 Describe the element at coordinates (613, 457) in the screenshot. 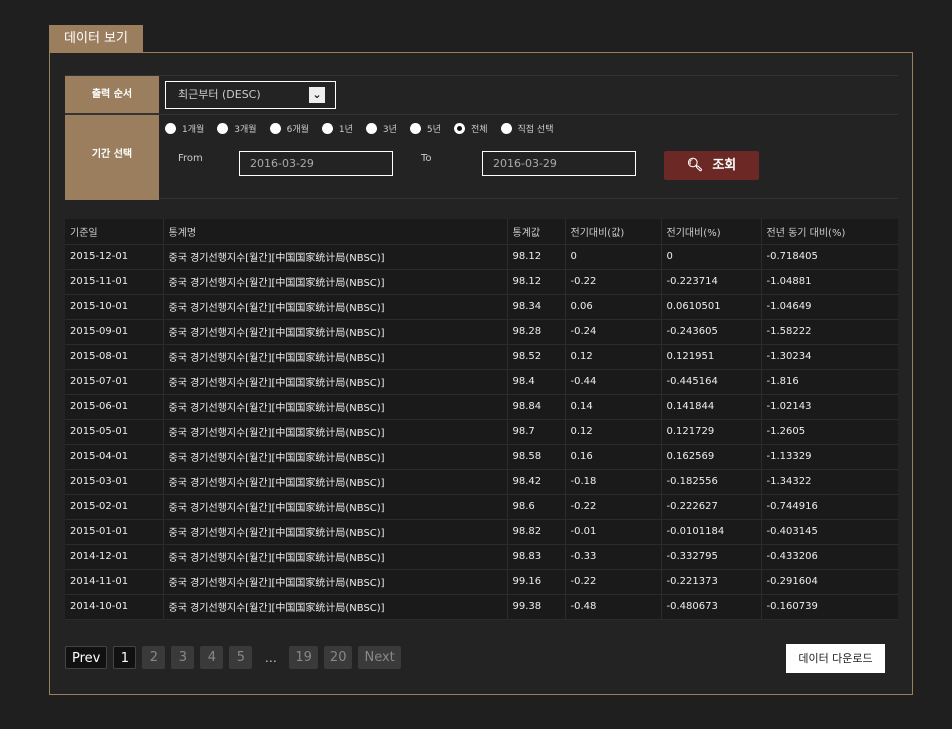

I see `table-cell: 0.16` at that location.